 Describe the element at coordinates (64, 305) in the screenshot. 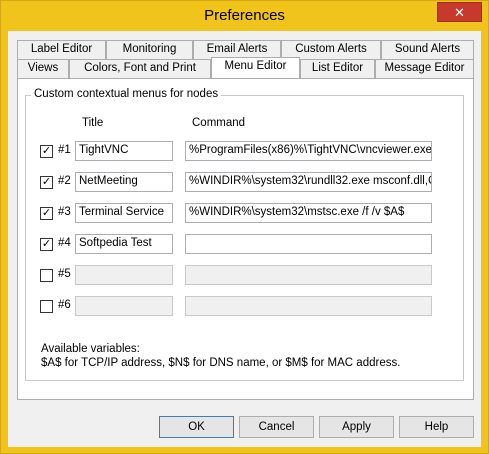

I see `menu-number-6: #6` at that location.